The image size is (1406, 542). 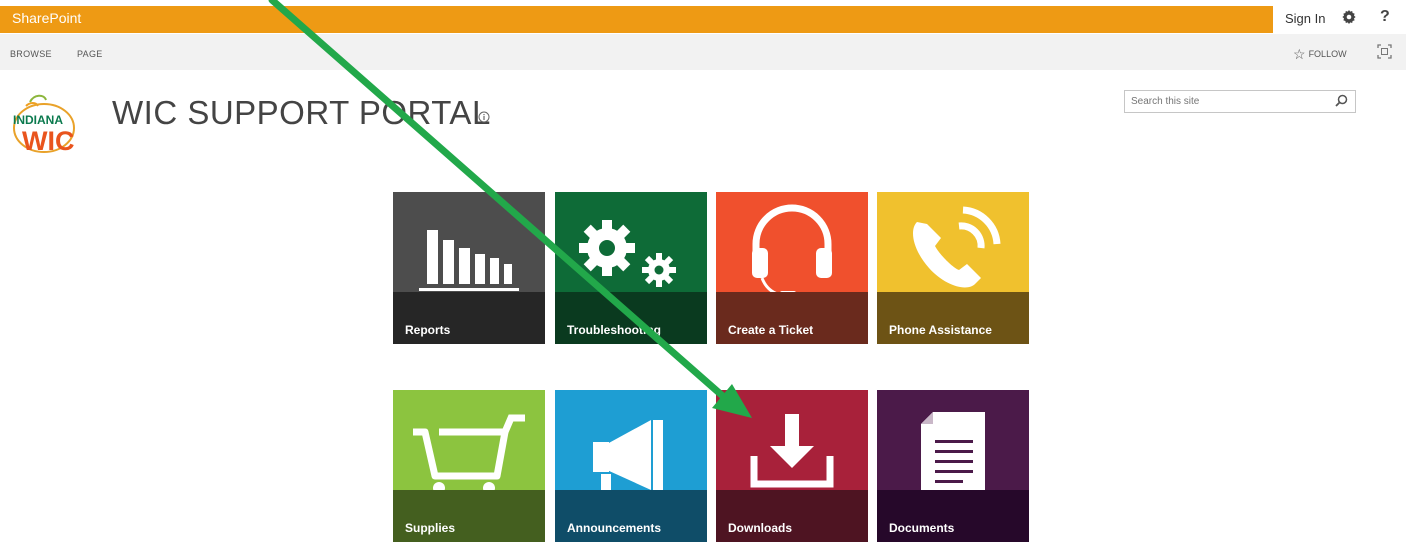 I want to click on megaphone-icon, so click(x=628, y=455).